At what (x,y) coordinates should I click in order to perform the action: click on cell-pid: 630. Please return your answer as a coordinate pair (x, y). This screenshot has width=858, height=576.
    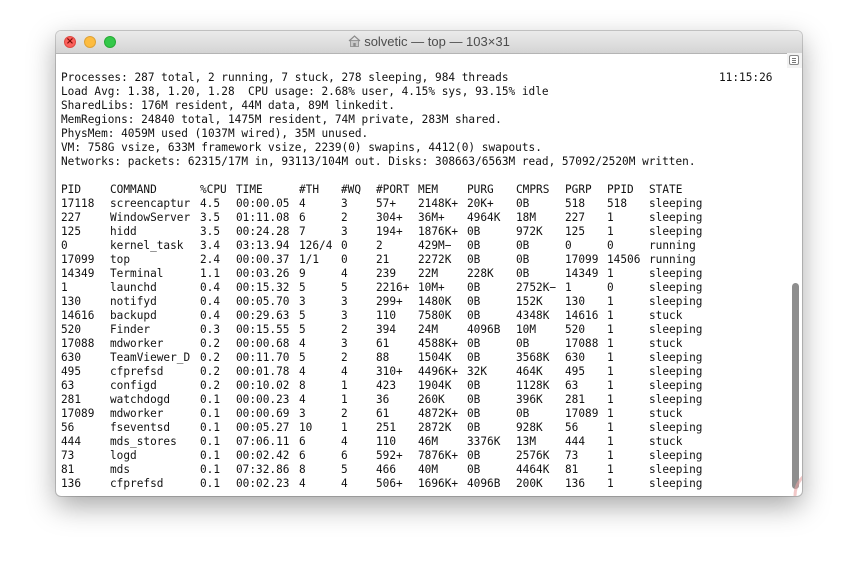
    Looking at the image, I should click on (71, 357).